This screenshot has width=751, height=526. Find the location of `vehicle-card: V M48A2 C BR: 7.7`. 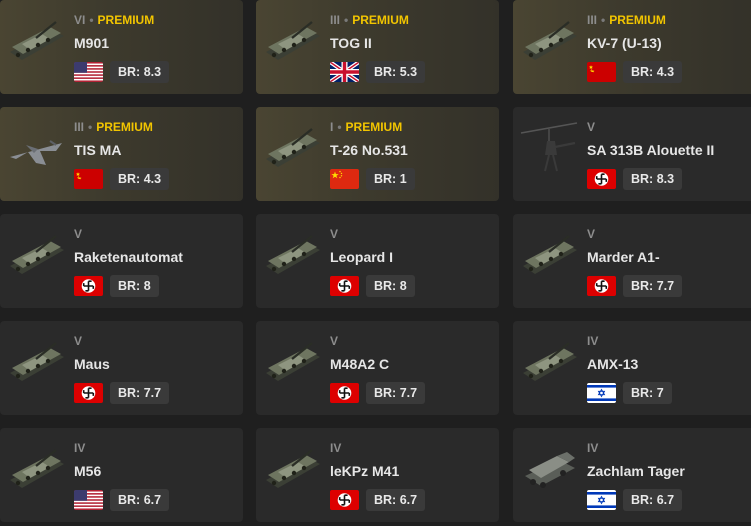

vehicle-card: V M48A2 C BR: 7.7 is located at coordinates (377, 368).